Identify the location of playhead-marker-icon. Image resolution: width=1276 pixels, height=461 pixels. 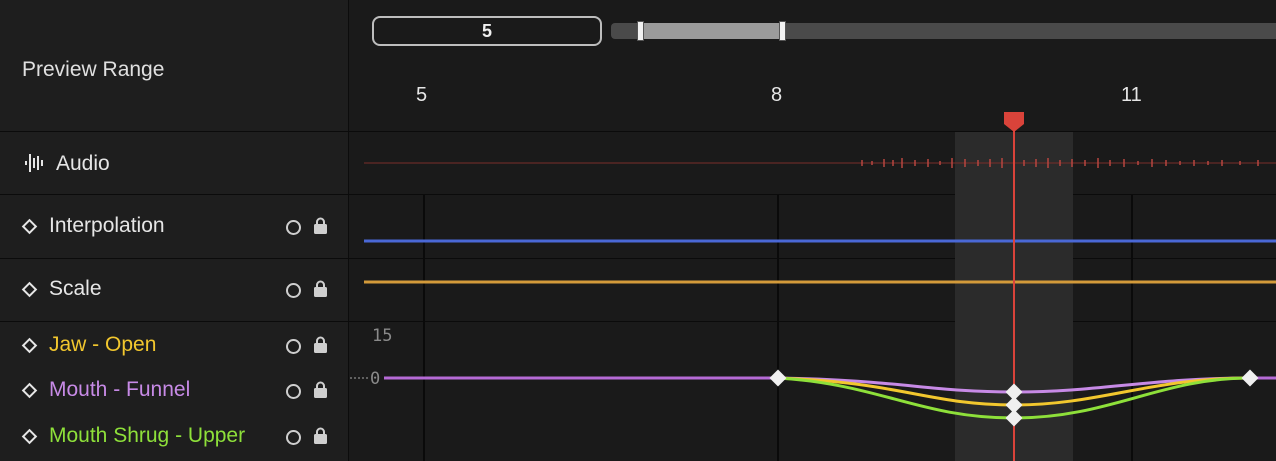
(1014, 122).